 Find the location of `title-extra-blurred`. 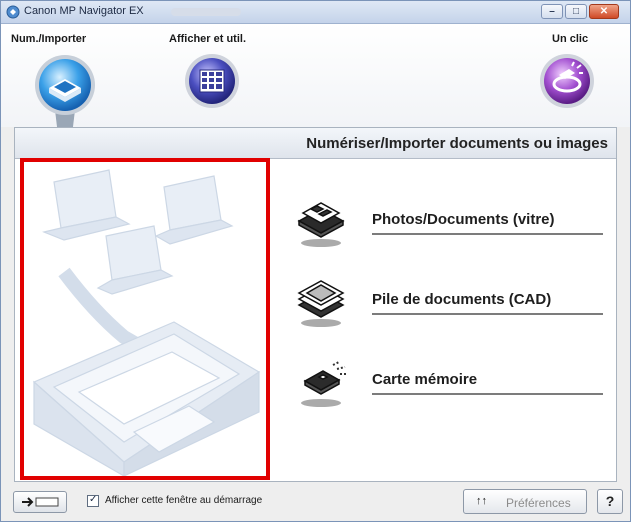

title-extra-blurred is located at coordinates (206, 12).